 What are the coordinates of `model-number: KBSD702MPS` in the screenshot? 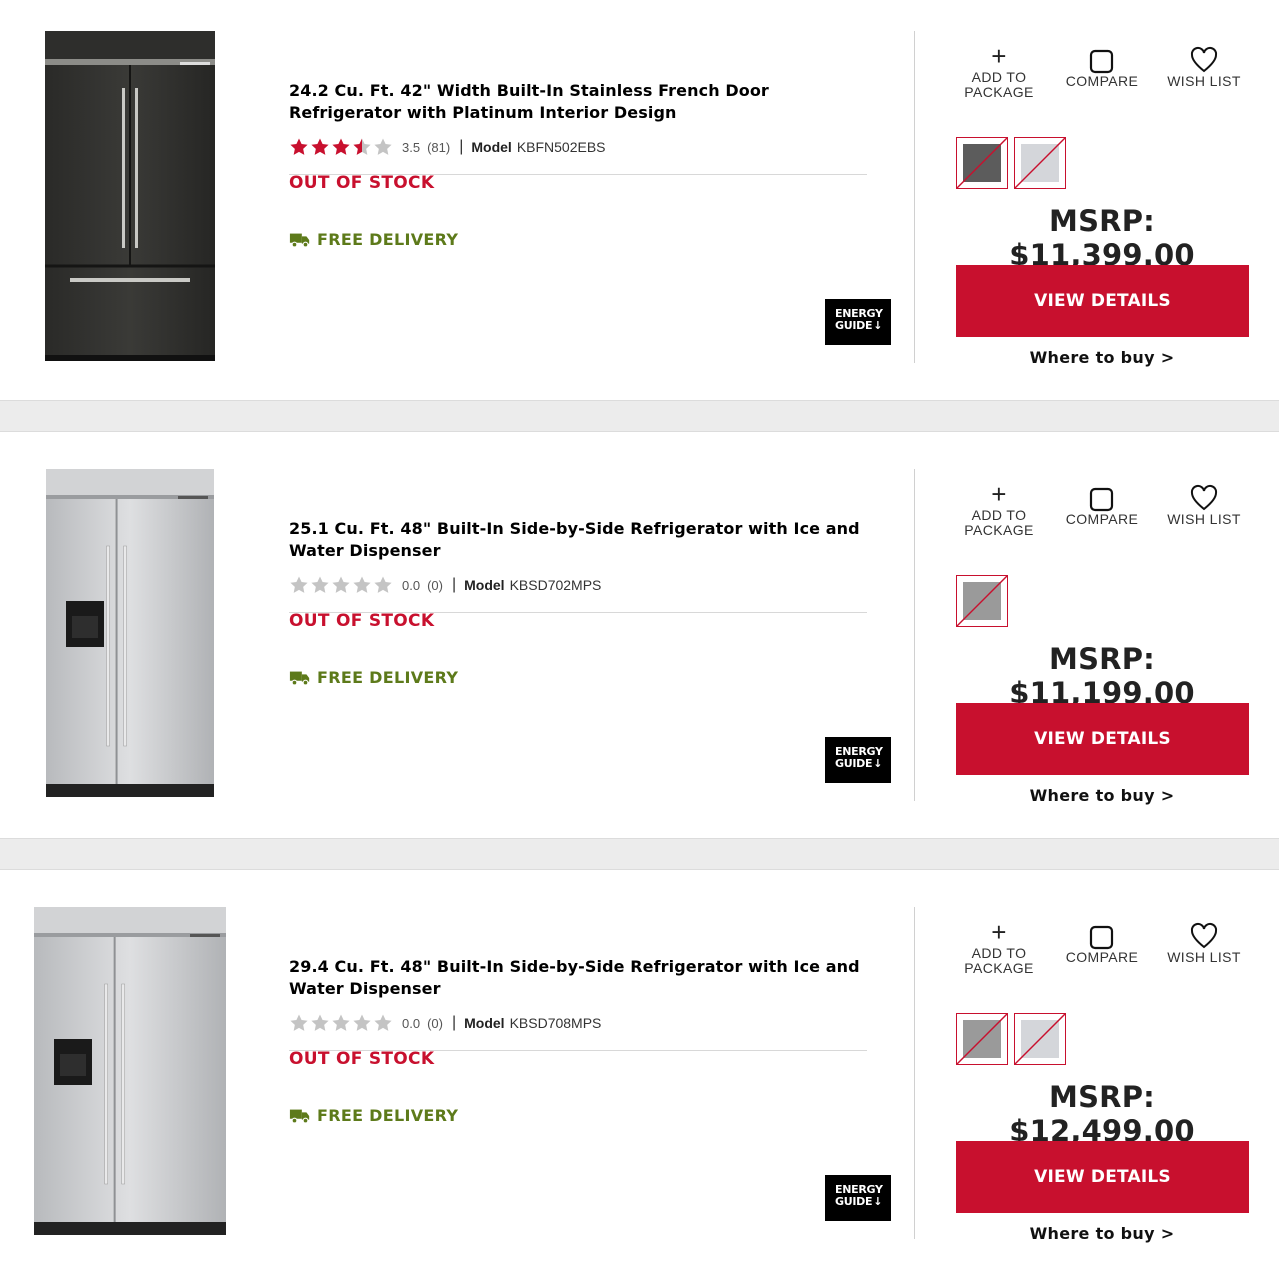 It's located at (555, 585).